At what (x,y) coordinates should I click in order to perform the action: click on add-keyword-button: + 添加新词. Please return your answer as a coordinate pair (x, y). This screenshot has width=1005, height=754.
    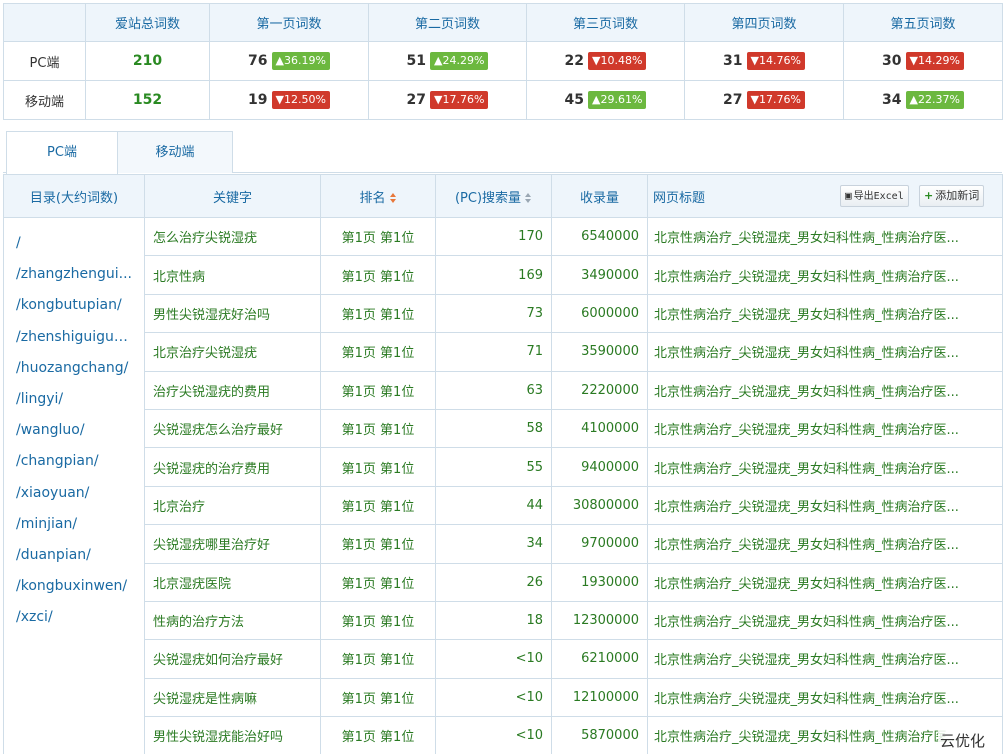
    Looking at the image, I should click on (952, 196).